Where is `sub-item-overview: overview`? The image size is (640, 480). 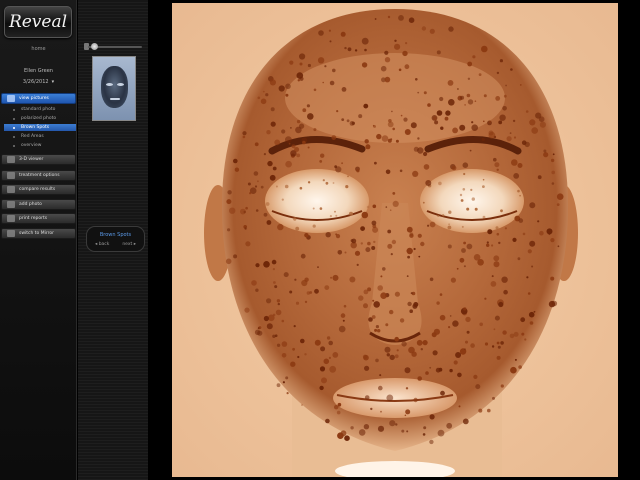
sub-item-overview: overview is located at coordinates (42, 145).